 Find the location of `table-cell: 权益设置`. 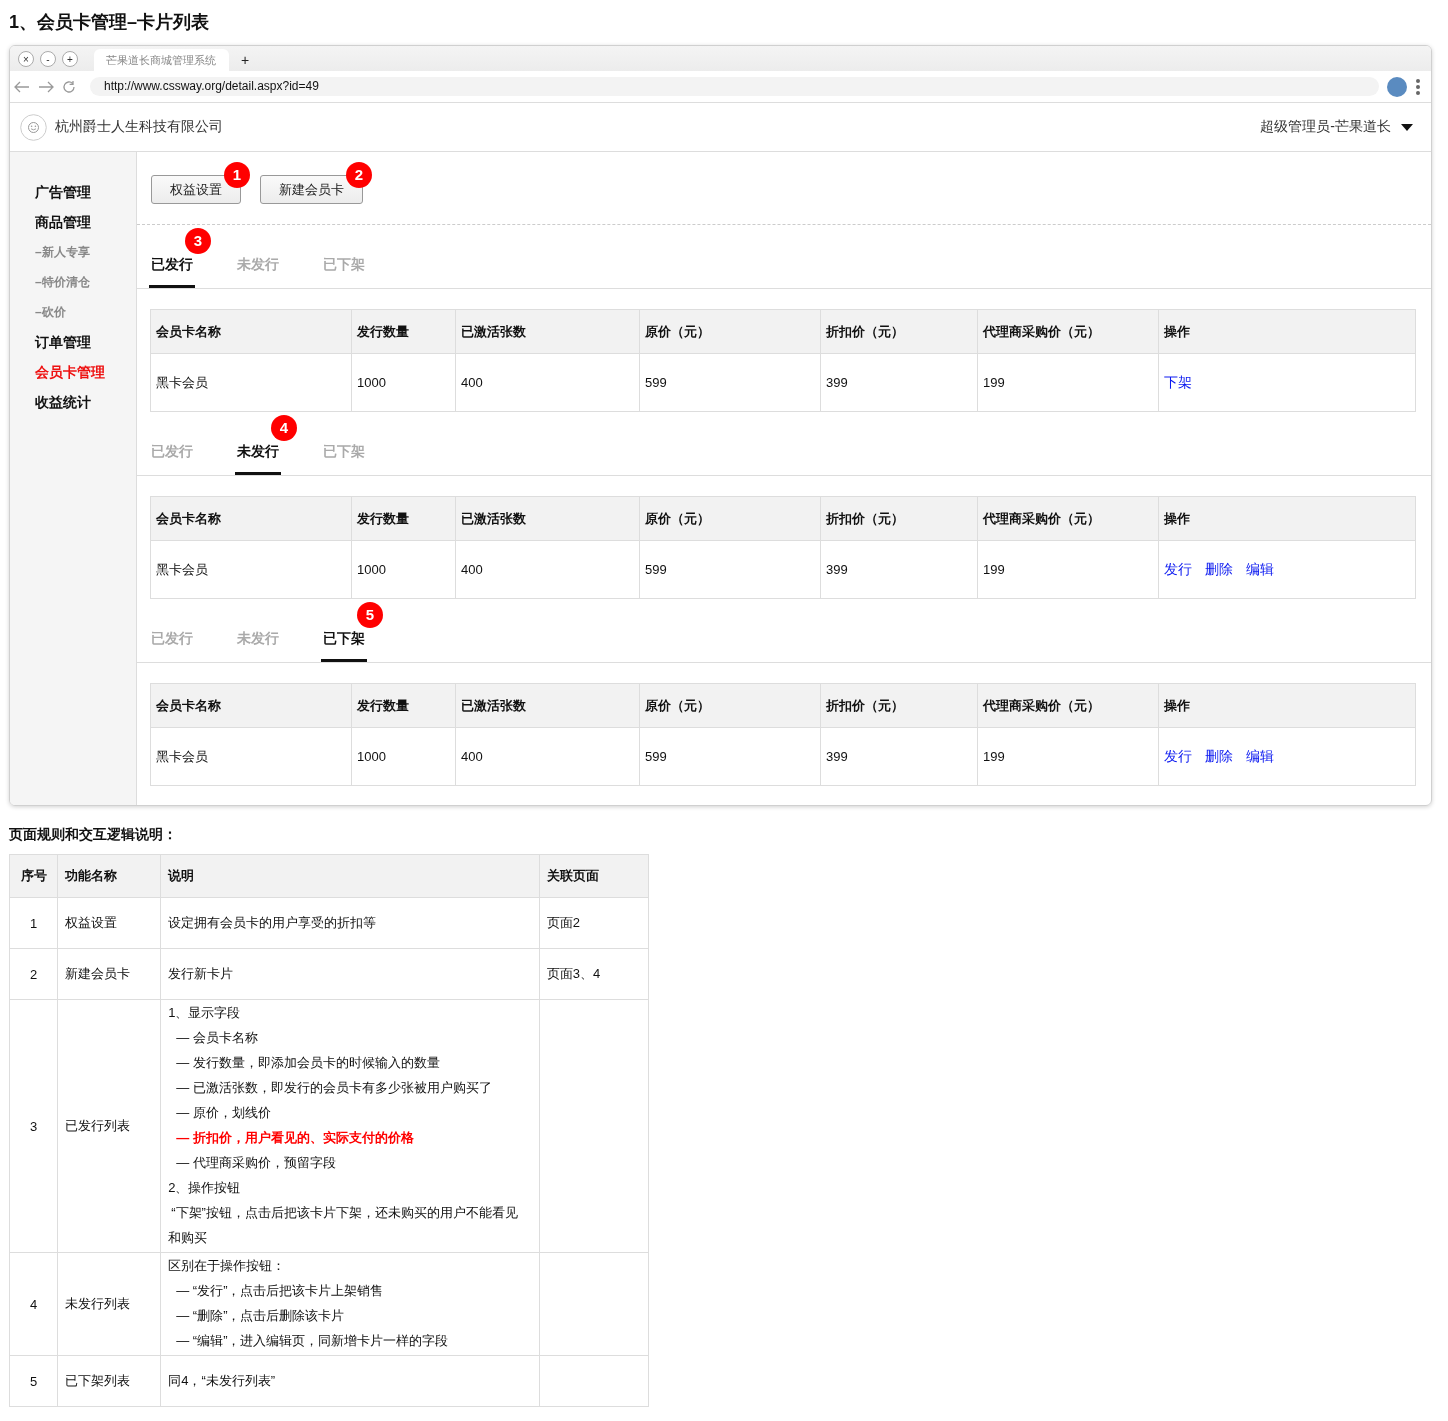

table-cell: 权益设置 is located at coordinates (109, 923).